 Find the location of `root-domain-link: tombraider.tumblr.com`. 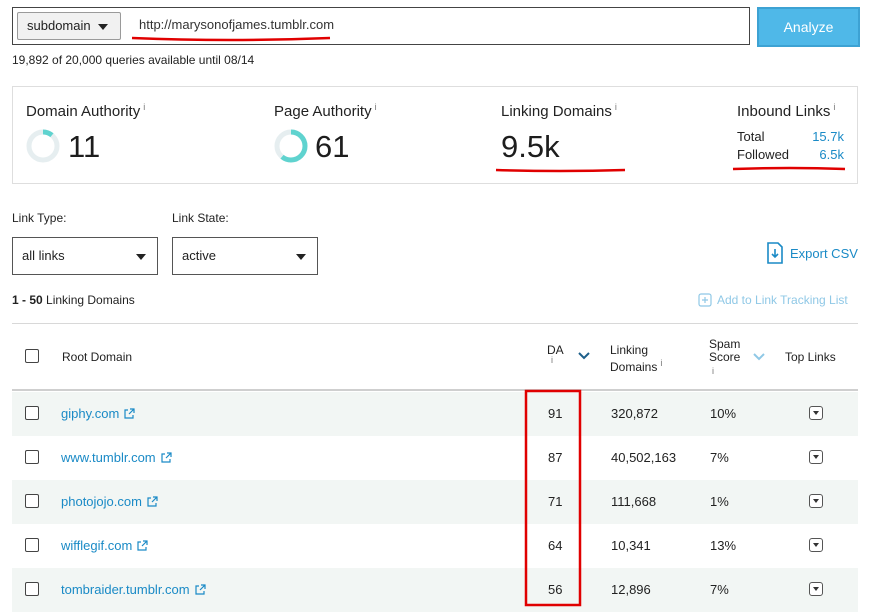

root-domain-link: tombraider.tumblr.com is located at coordinates (133, 589).